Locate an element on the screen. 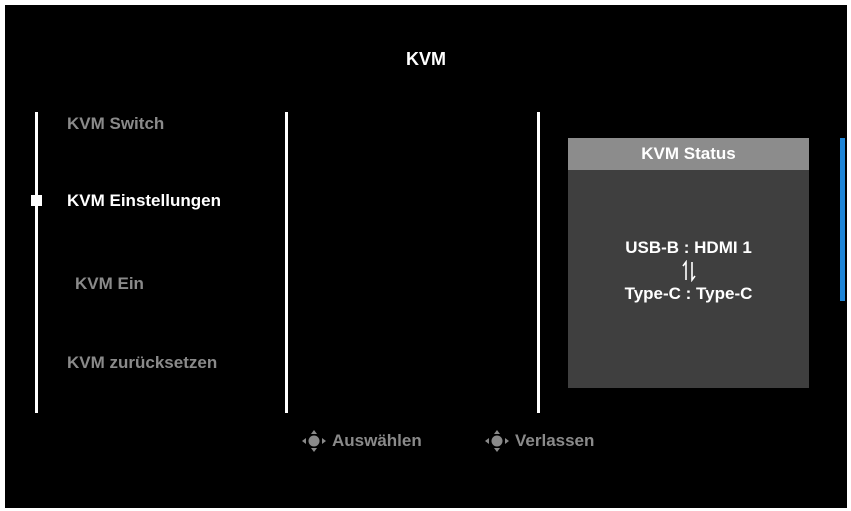 The height and width of the screenshot is (511, 851). kvm-status-line-1: USB-B : HDMI 1 is located at coordinates (688, 247).